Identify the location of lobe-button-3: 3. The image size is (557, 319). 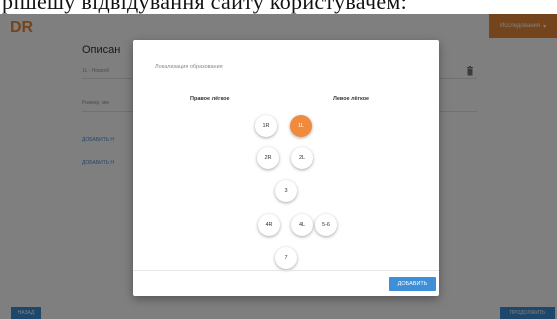
(286, 191).